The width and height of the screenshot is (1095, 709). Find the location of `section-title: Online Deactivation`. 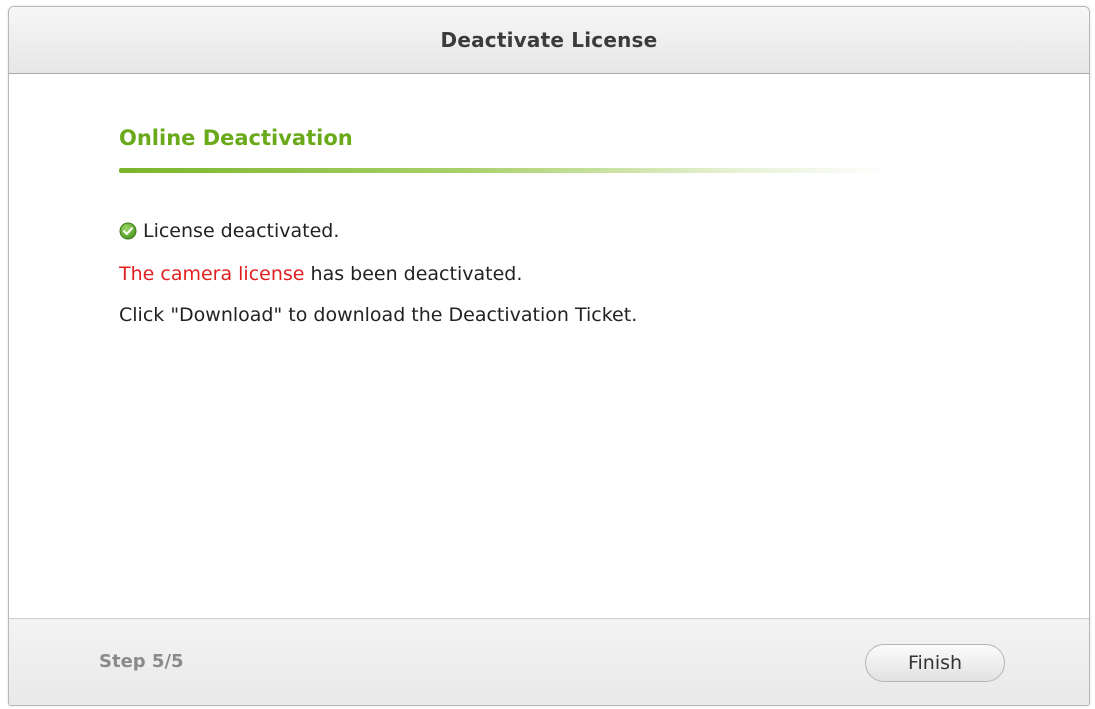

section-title: Online Deactivation is located at coordinates (236, 138).